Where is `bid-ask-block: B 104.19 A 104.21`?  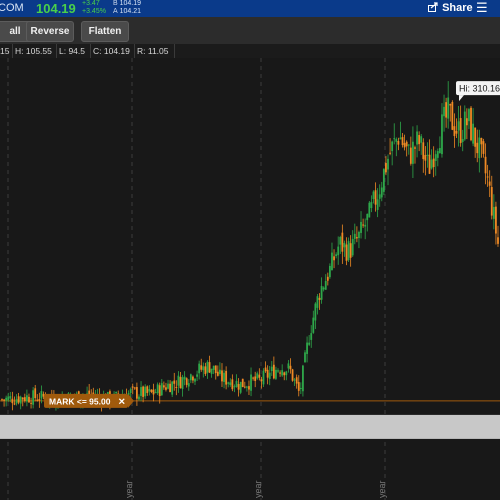 bid-ask-block: B 104.19 A 104.21 is located at coordinates (127, 8).